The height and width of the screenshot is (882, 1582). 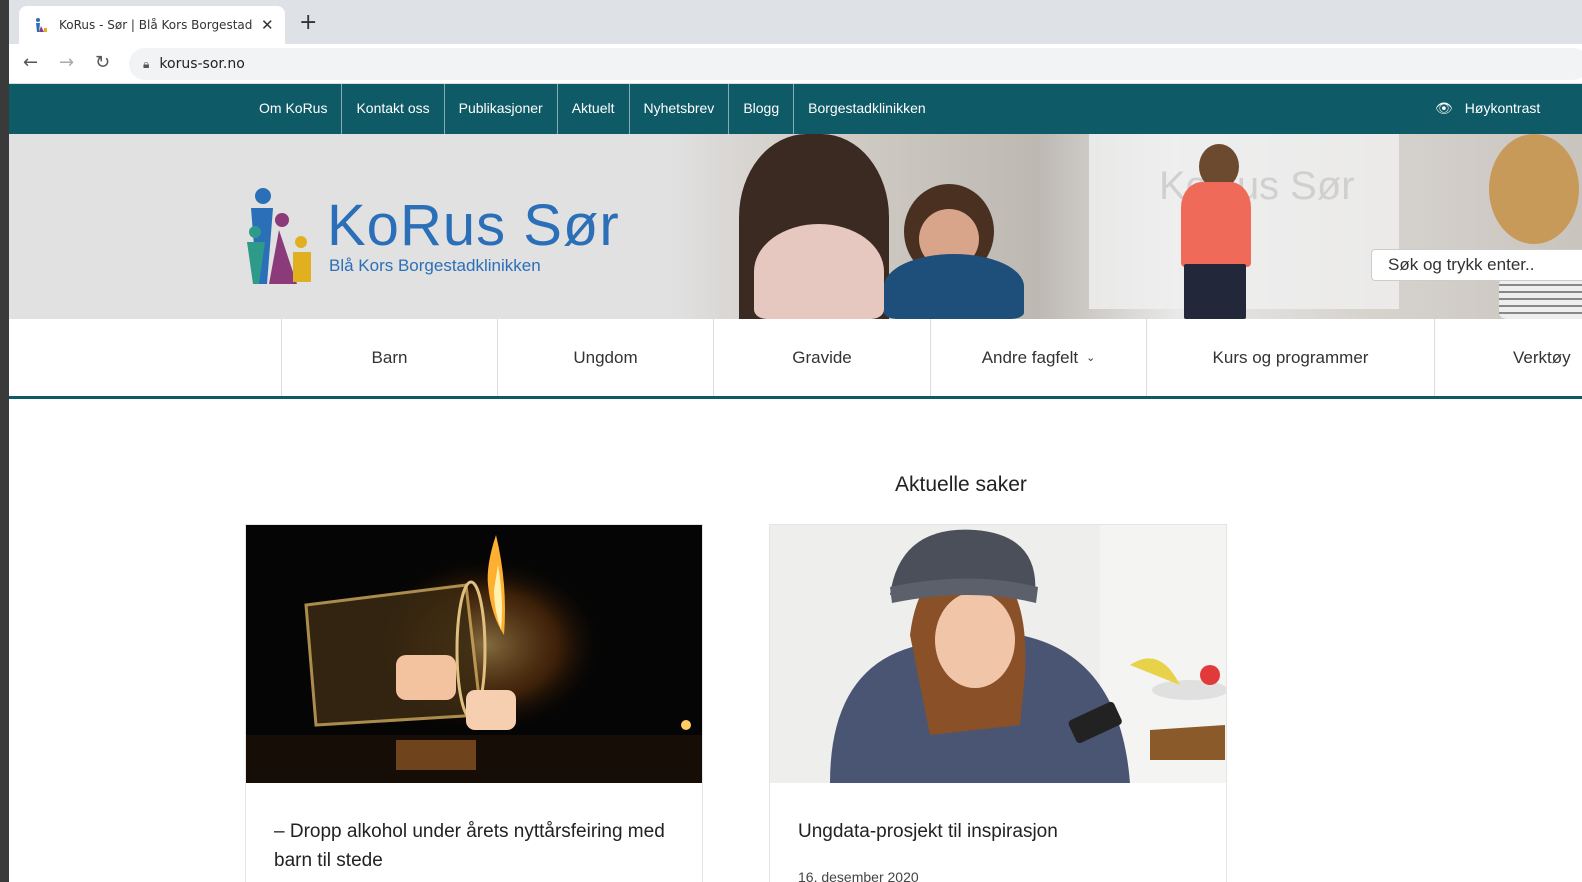 What do you see at coordinates (294, 109) in the screenshot?
I see `nav-link-om-korus: Om KoRus` at bounding box center [294, 109].